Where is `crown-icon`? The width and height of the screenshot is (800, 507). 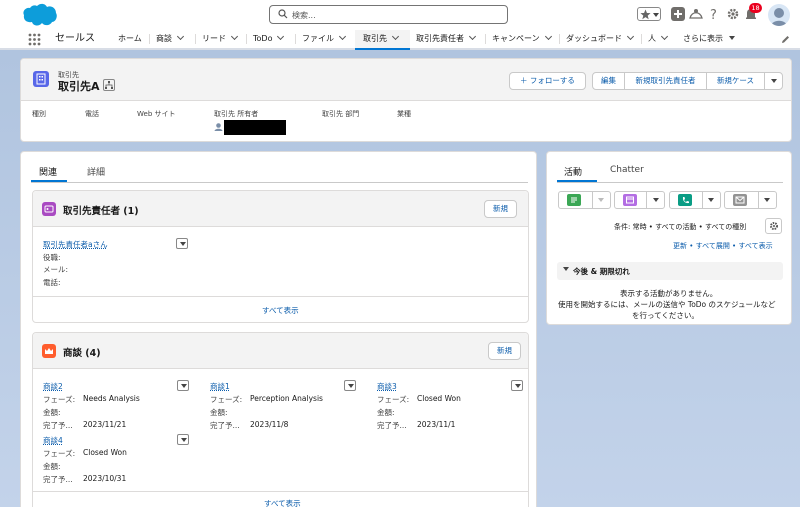
crown-icon is located at coordinates (49, 351).